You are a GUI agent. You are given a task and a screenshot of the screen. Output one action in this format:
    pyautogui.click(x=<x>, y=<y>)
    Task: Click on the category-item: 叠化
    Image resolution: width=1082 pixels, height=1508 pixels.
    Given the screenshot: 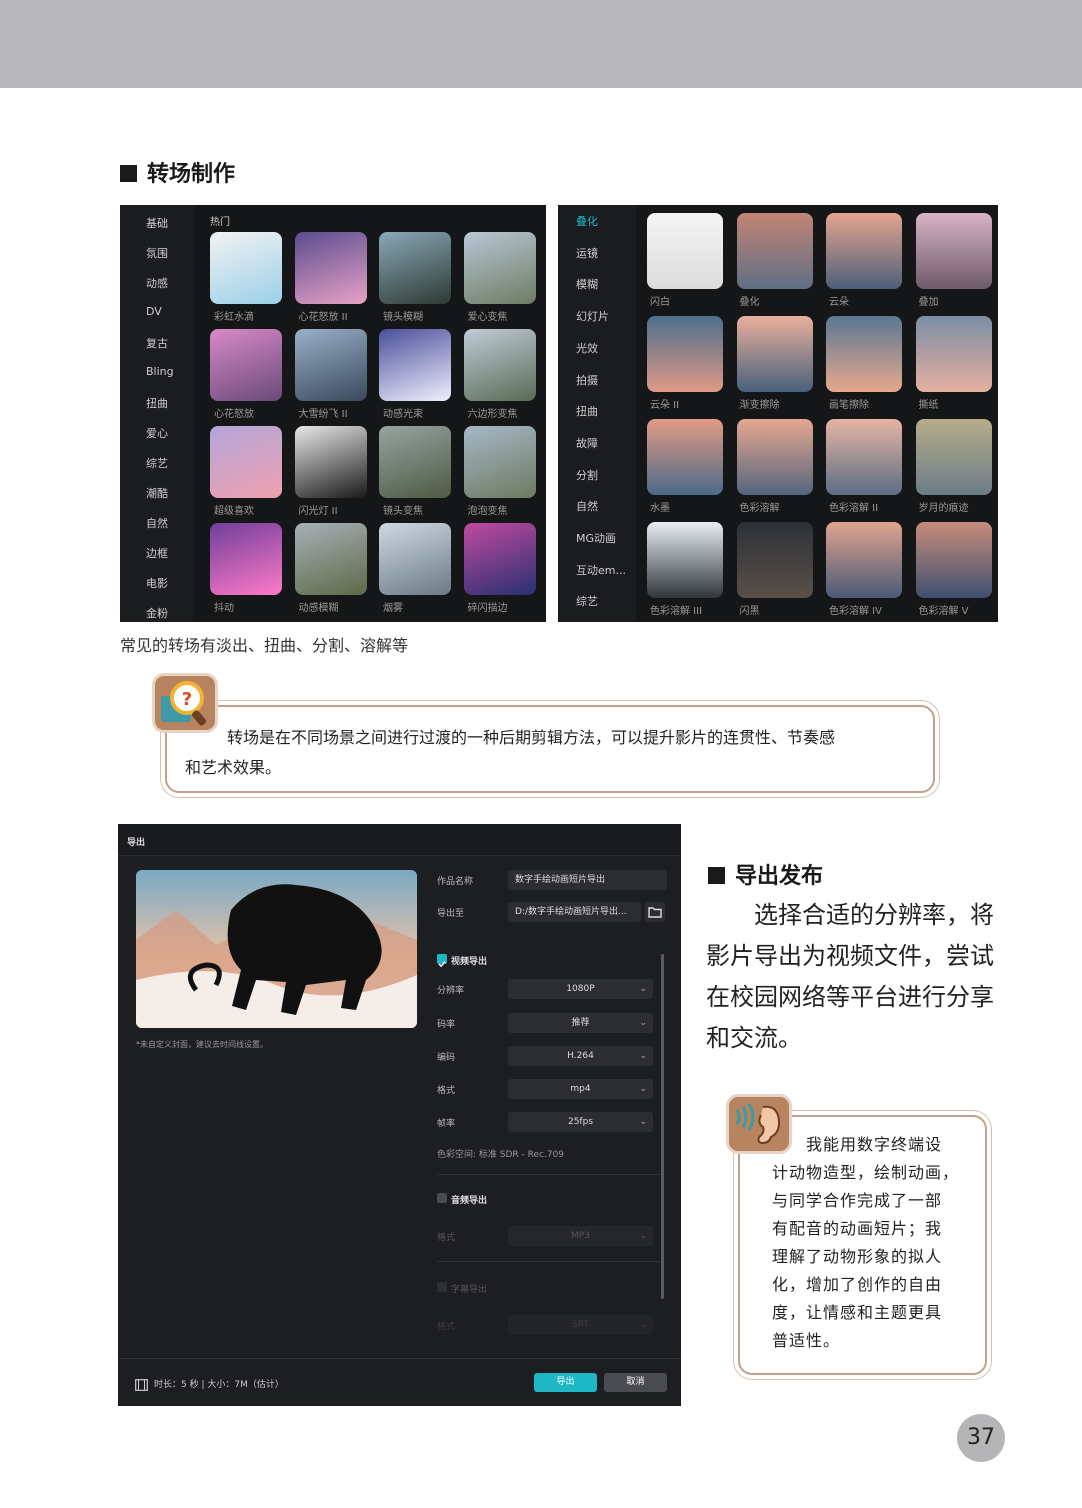 What is the action you would take?
    pyautogui.click(x=587, y=221)
    